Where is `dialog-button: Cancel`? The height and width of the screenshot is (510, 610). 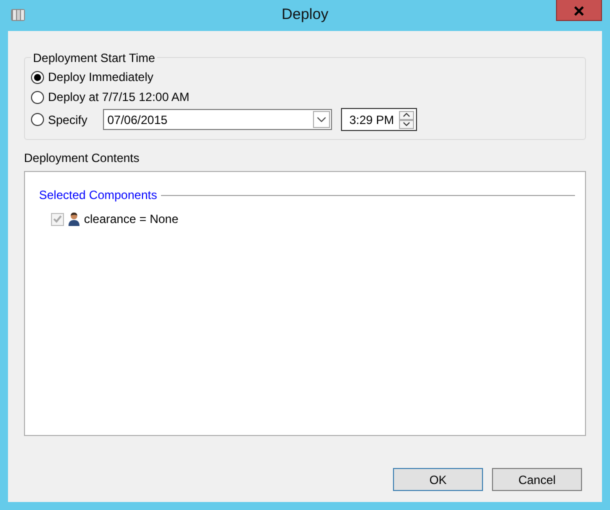 dialog-button: Cancel is located at coordinates (537, 479).